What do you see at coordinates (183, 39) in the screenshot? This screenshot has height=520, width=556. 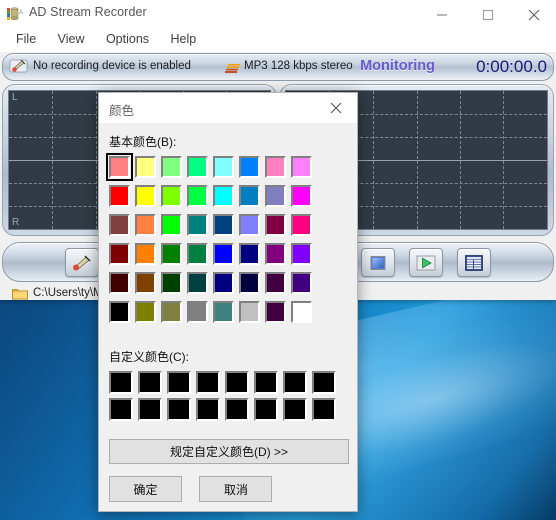 I see `menu-item-help: Help` at bounding box center [183, 39].